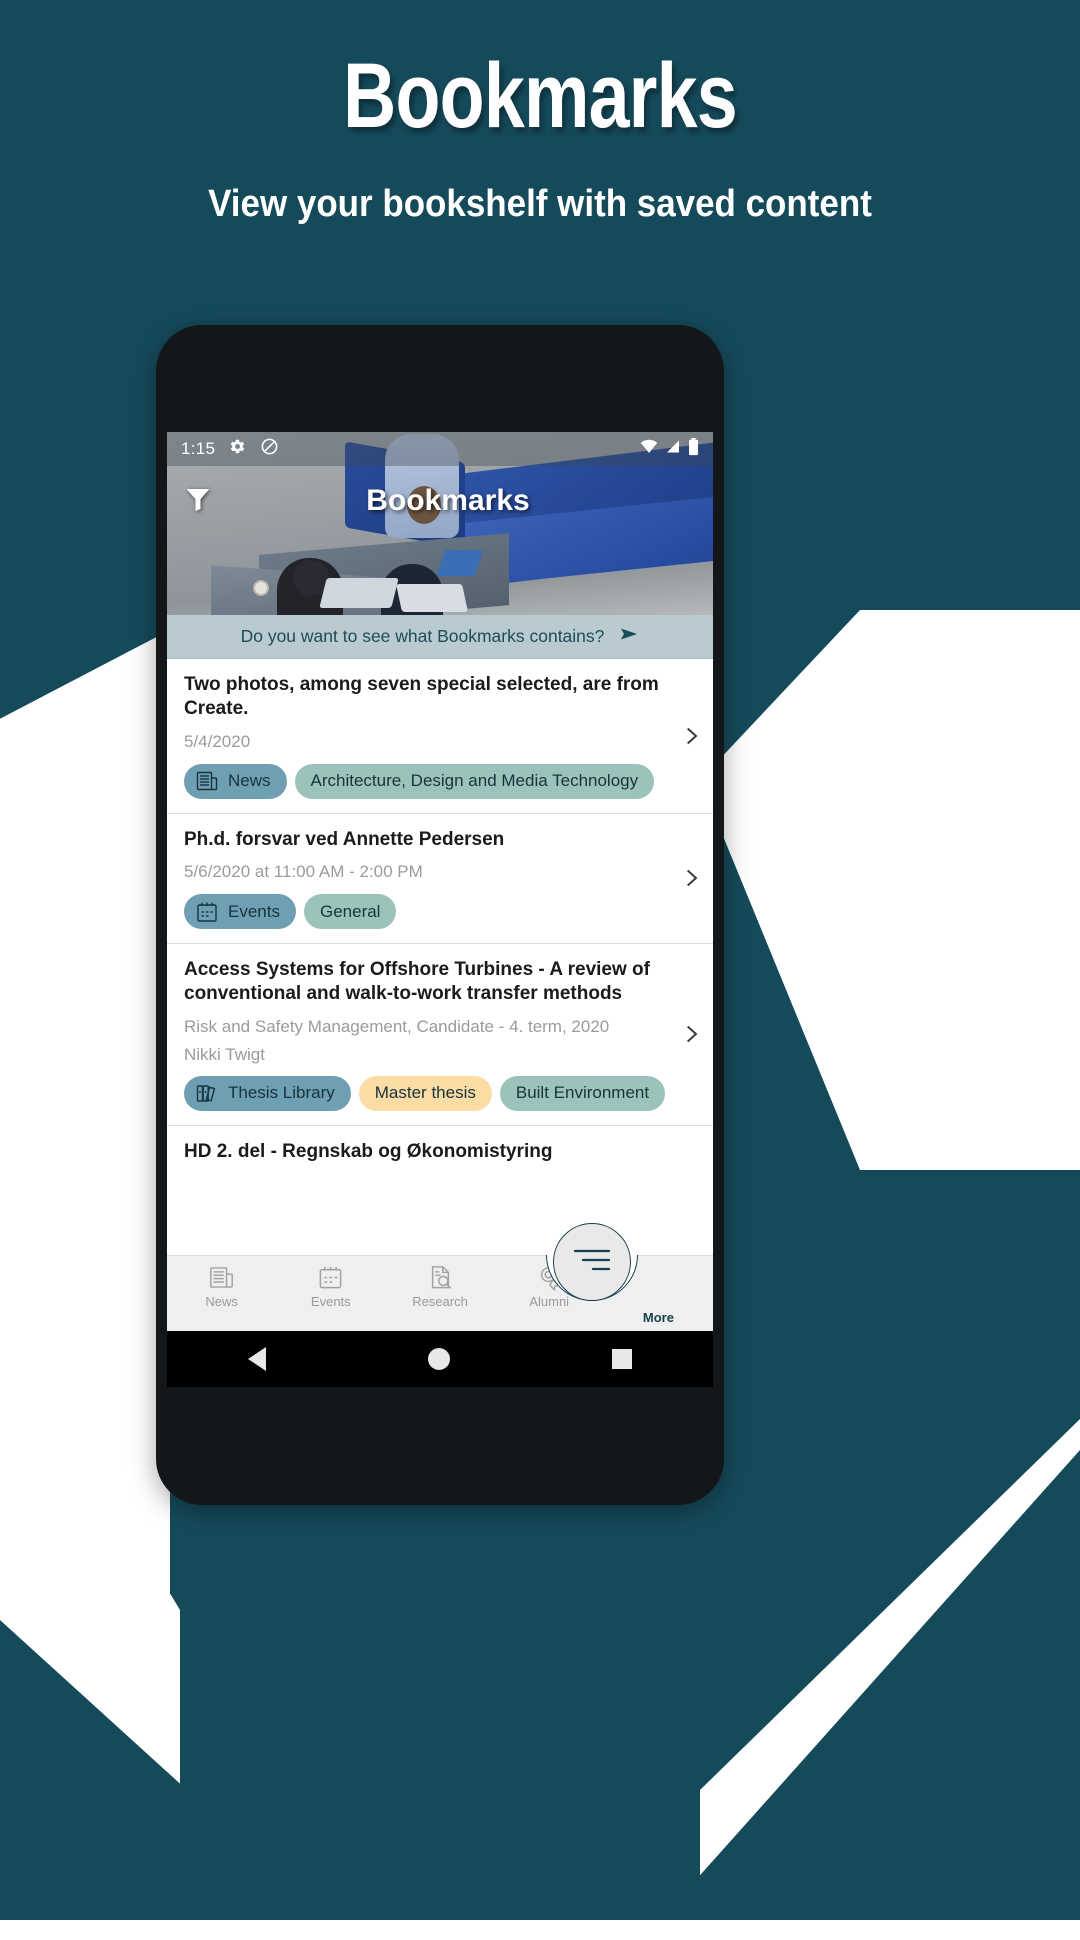 The image size is (1080, 1940). I want to click on chip-label: Built Environment, so click(582, 1093).